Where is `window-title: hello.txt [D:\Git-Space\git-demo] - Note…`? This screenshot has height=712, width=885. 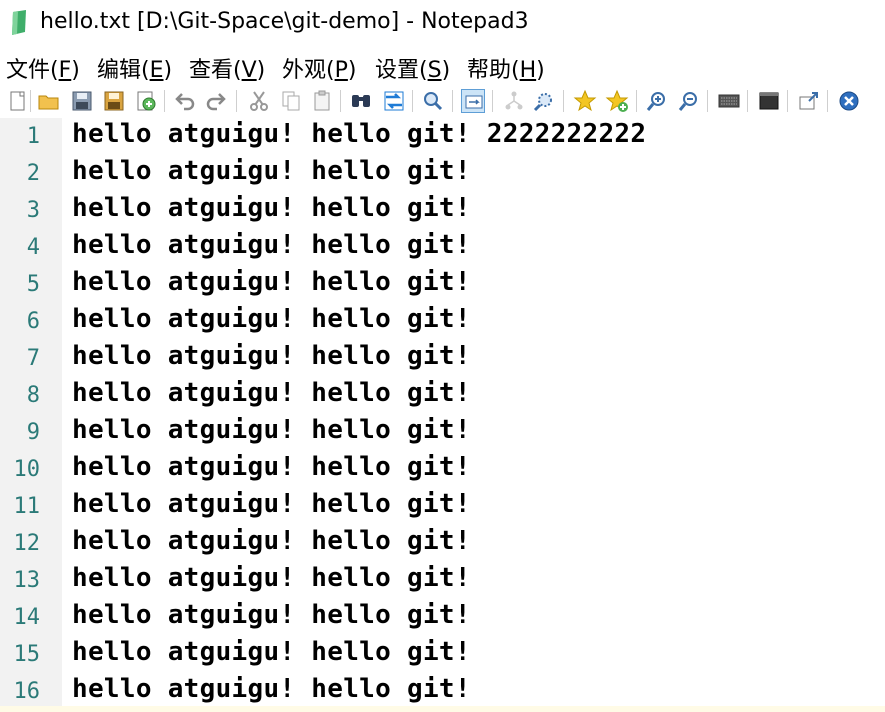 window-title: hello.txt [D:\Git-Space\git-demo] - Note… is located at coordinates (284, 21).